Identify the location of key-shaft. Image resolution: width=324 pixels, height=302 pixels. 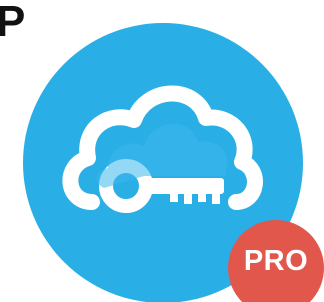
(184, 186).